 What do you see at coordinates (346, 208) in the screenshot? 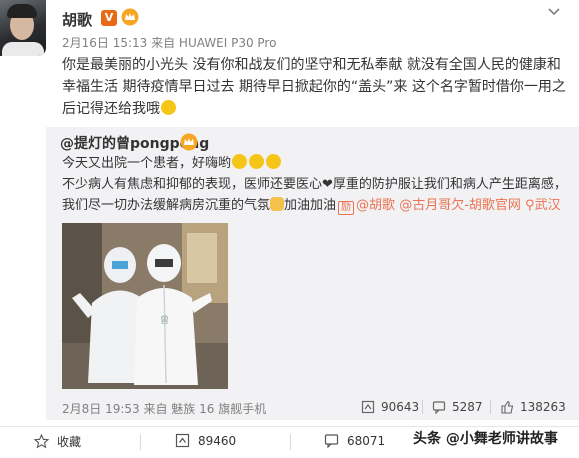
I see `encourage-icon: 励` at bounding box center [346, 208].